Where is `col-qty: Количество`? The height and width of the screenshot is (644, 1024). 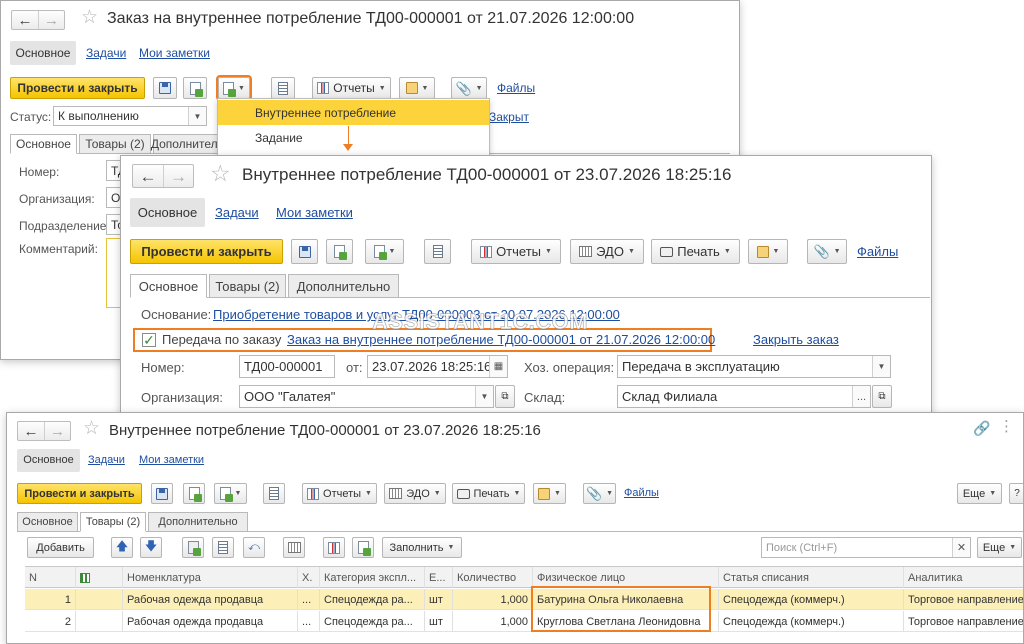 col-qty: Количество is located at coordinates (492, 577).